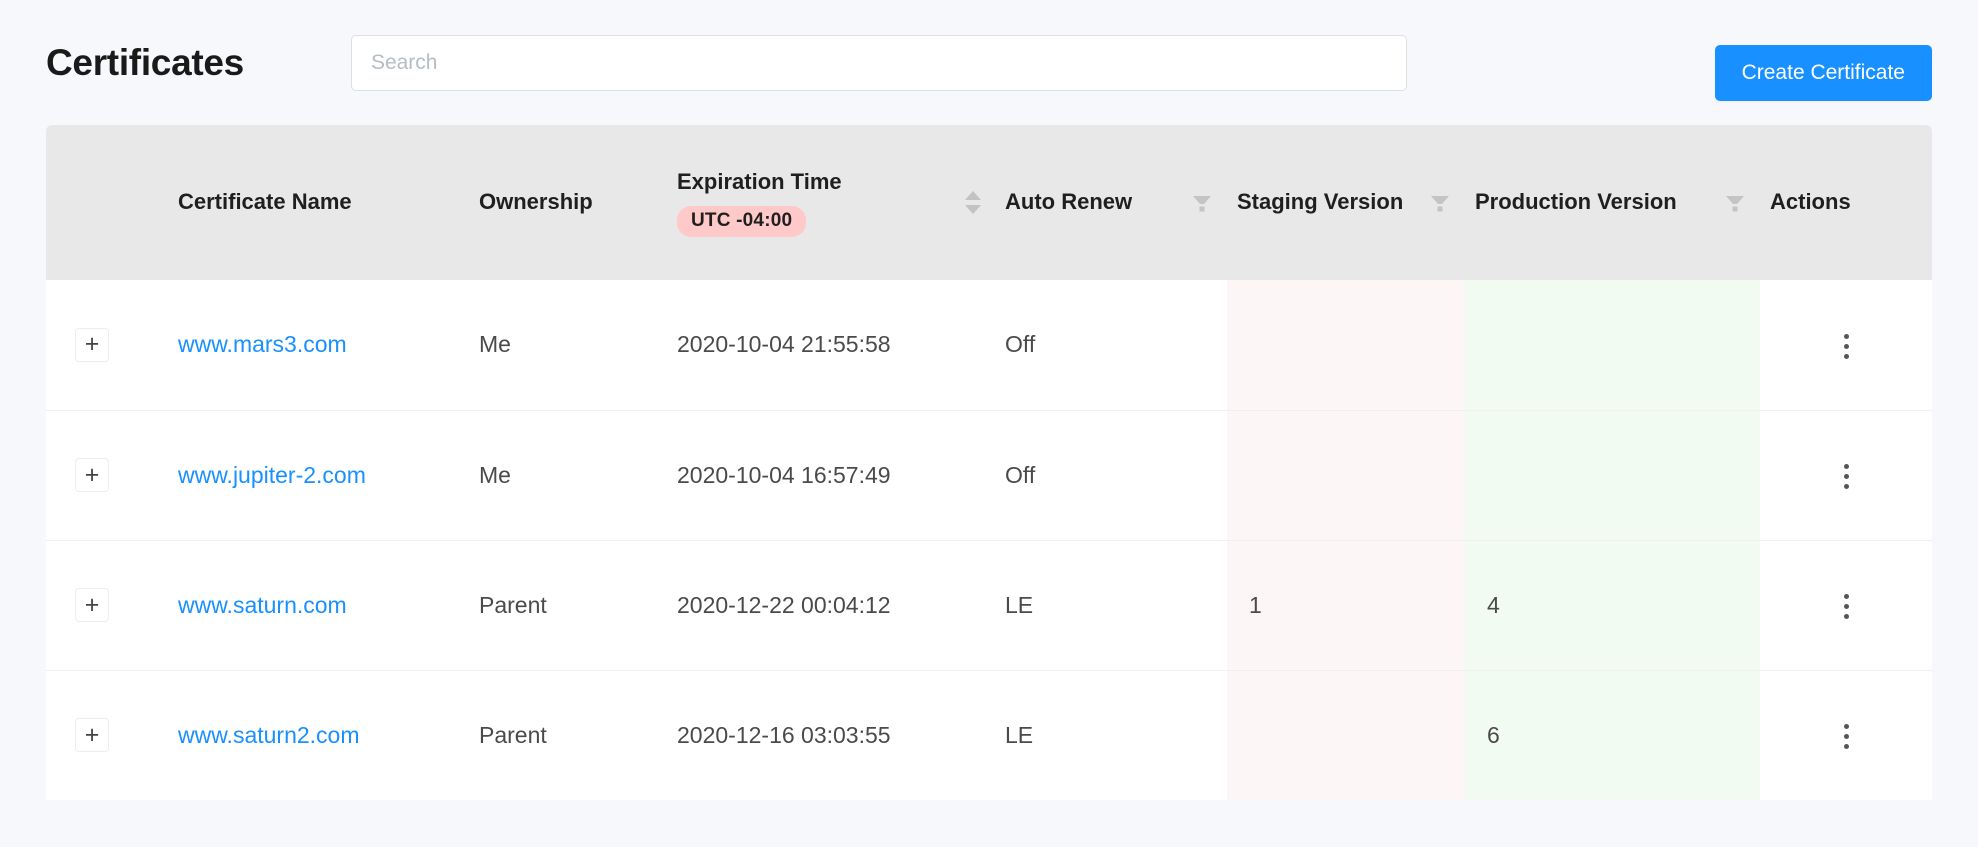  What do you see at coordinates (262, 605) in the screenshot?
I see `certificate-name-link: www.saturn.com` at bounding box center [262, 605].